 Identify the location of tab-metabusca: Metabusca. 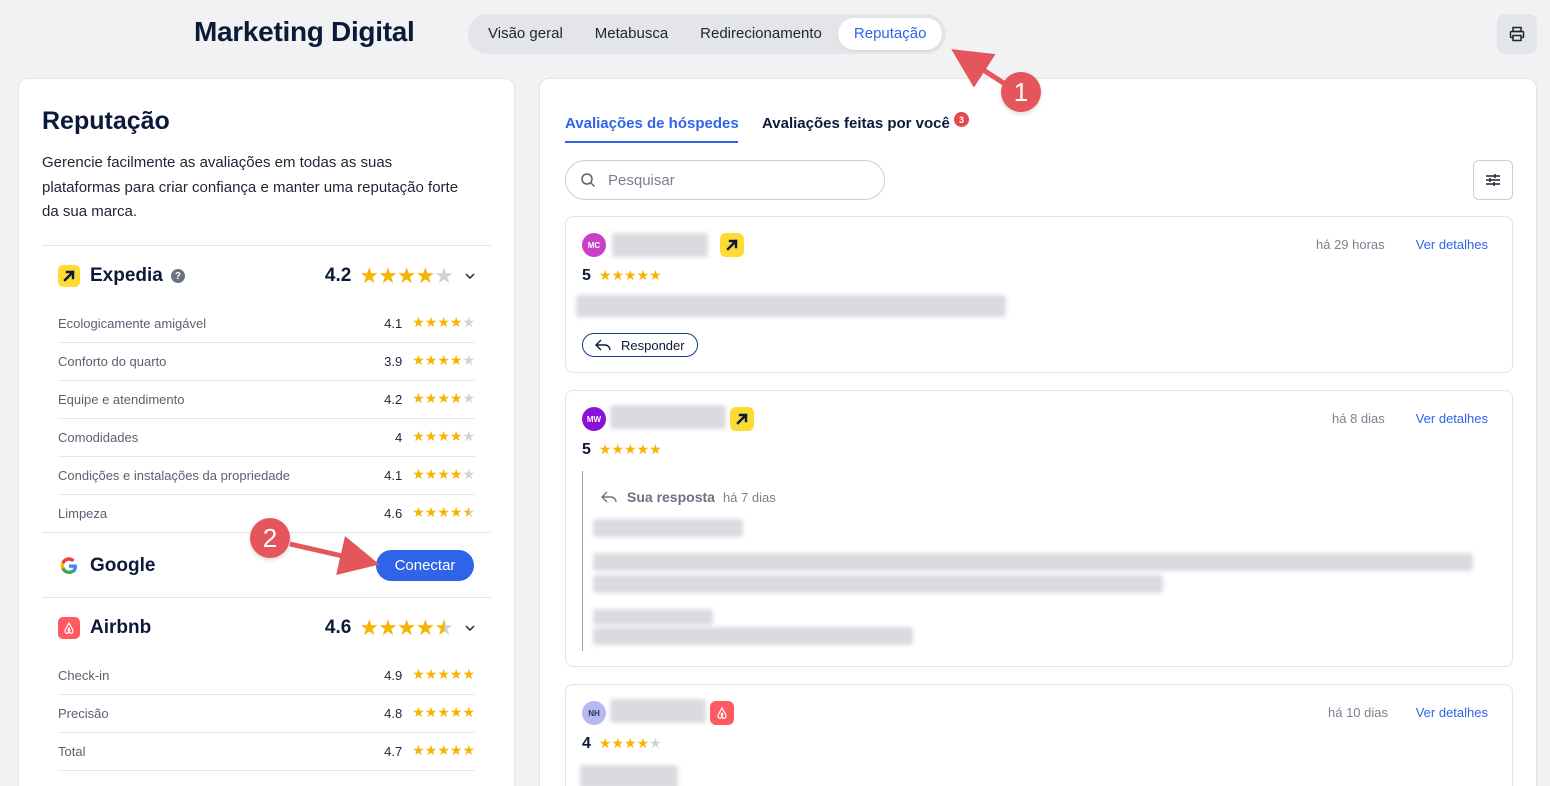
(631, 34).